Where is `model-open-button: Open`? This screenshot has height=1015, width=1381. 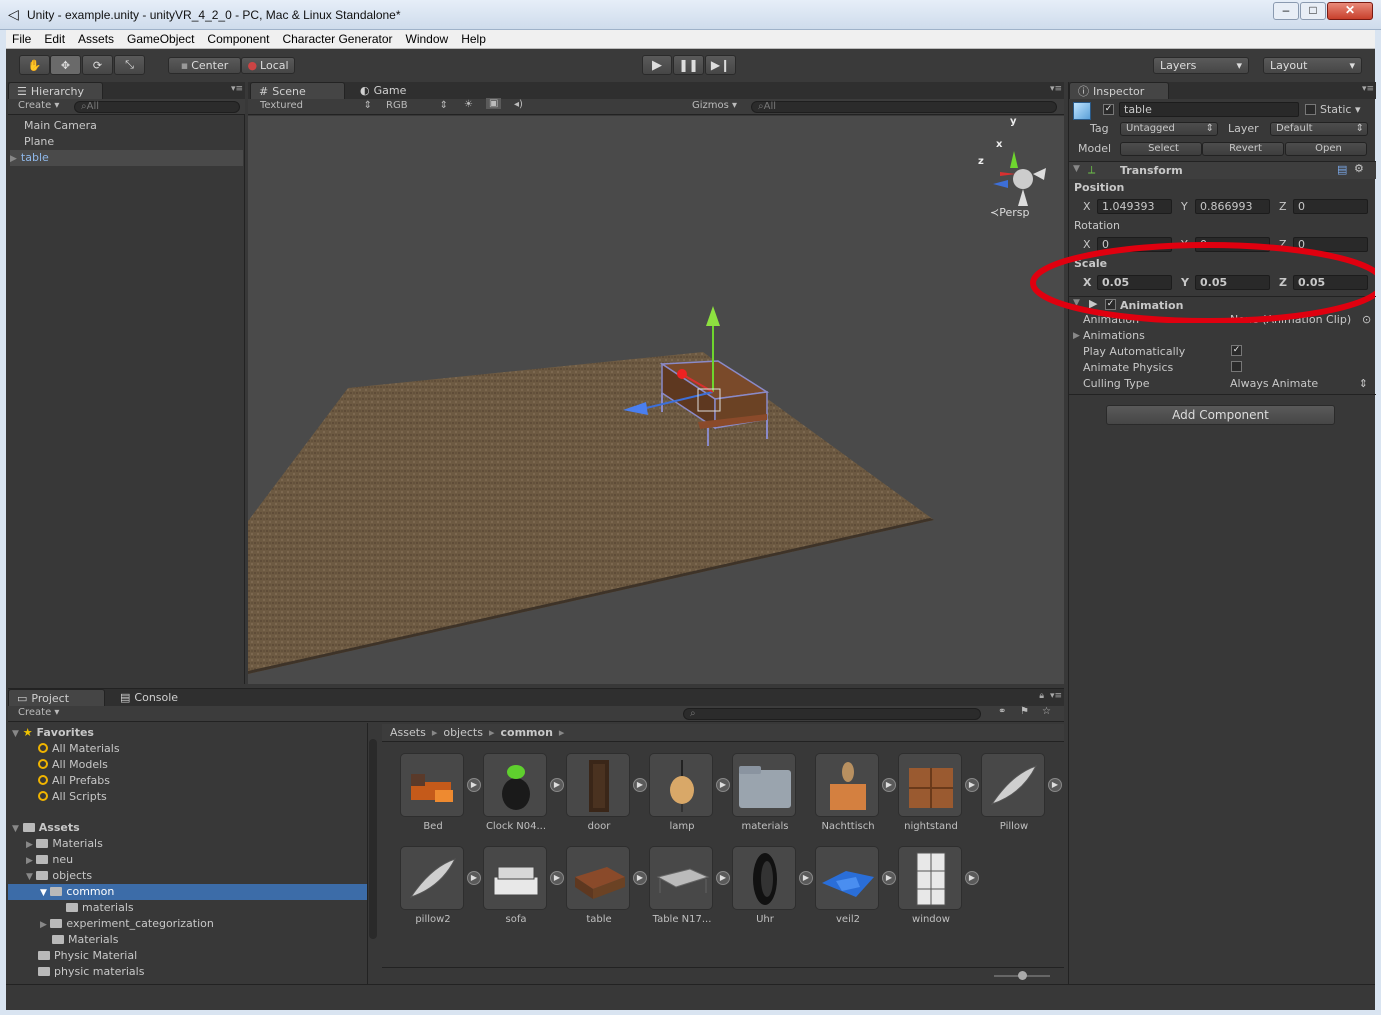
model-open-button: Open is located at coordinates (1326, 149).